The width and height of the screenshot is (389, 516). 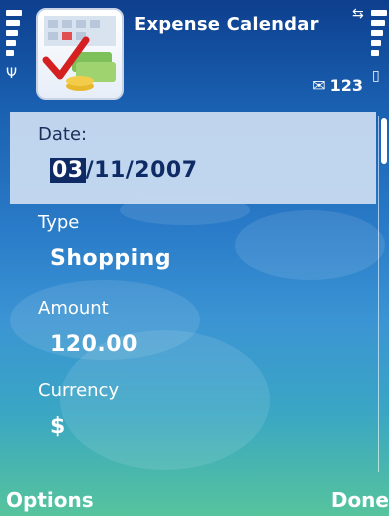 What do you see at coordinates (110, 258) in the screenshot?
I see `type-value: Shopping` at bounding box center [110, 258].